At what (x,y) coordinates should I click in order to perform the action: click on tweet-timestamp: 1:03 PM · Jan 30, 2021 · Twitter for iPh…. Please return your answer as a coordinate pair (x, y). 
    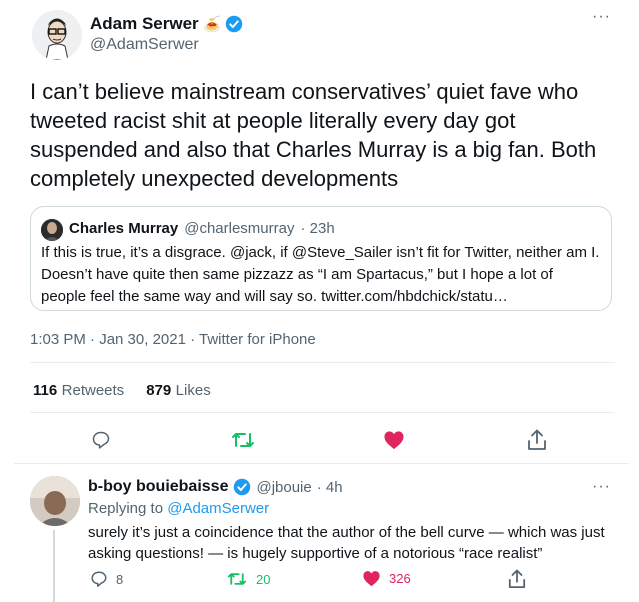
    Looking at the image, I should click on (173, 339).